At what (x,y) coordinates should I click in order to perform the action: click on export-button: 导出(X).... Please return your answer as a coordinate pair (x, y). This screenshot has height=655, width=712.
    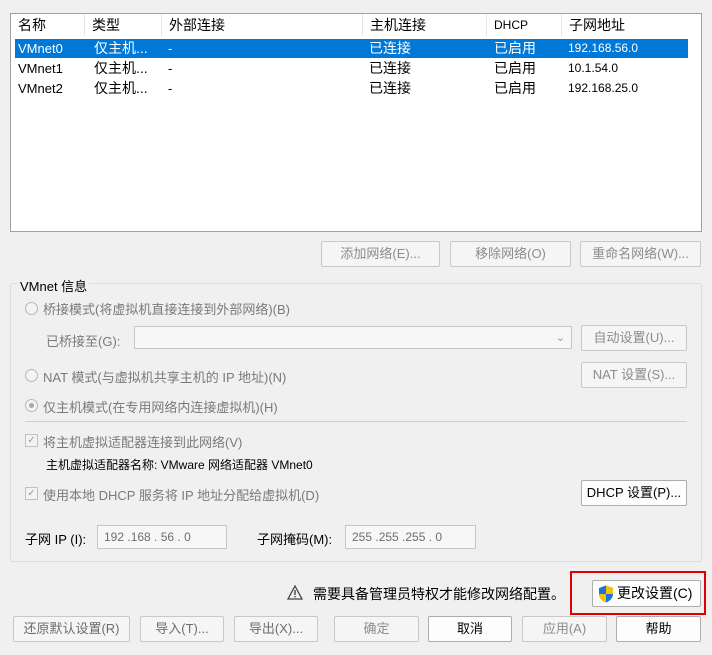
    Looking at the image, I should click on (276, 629).